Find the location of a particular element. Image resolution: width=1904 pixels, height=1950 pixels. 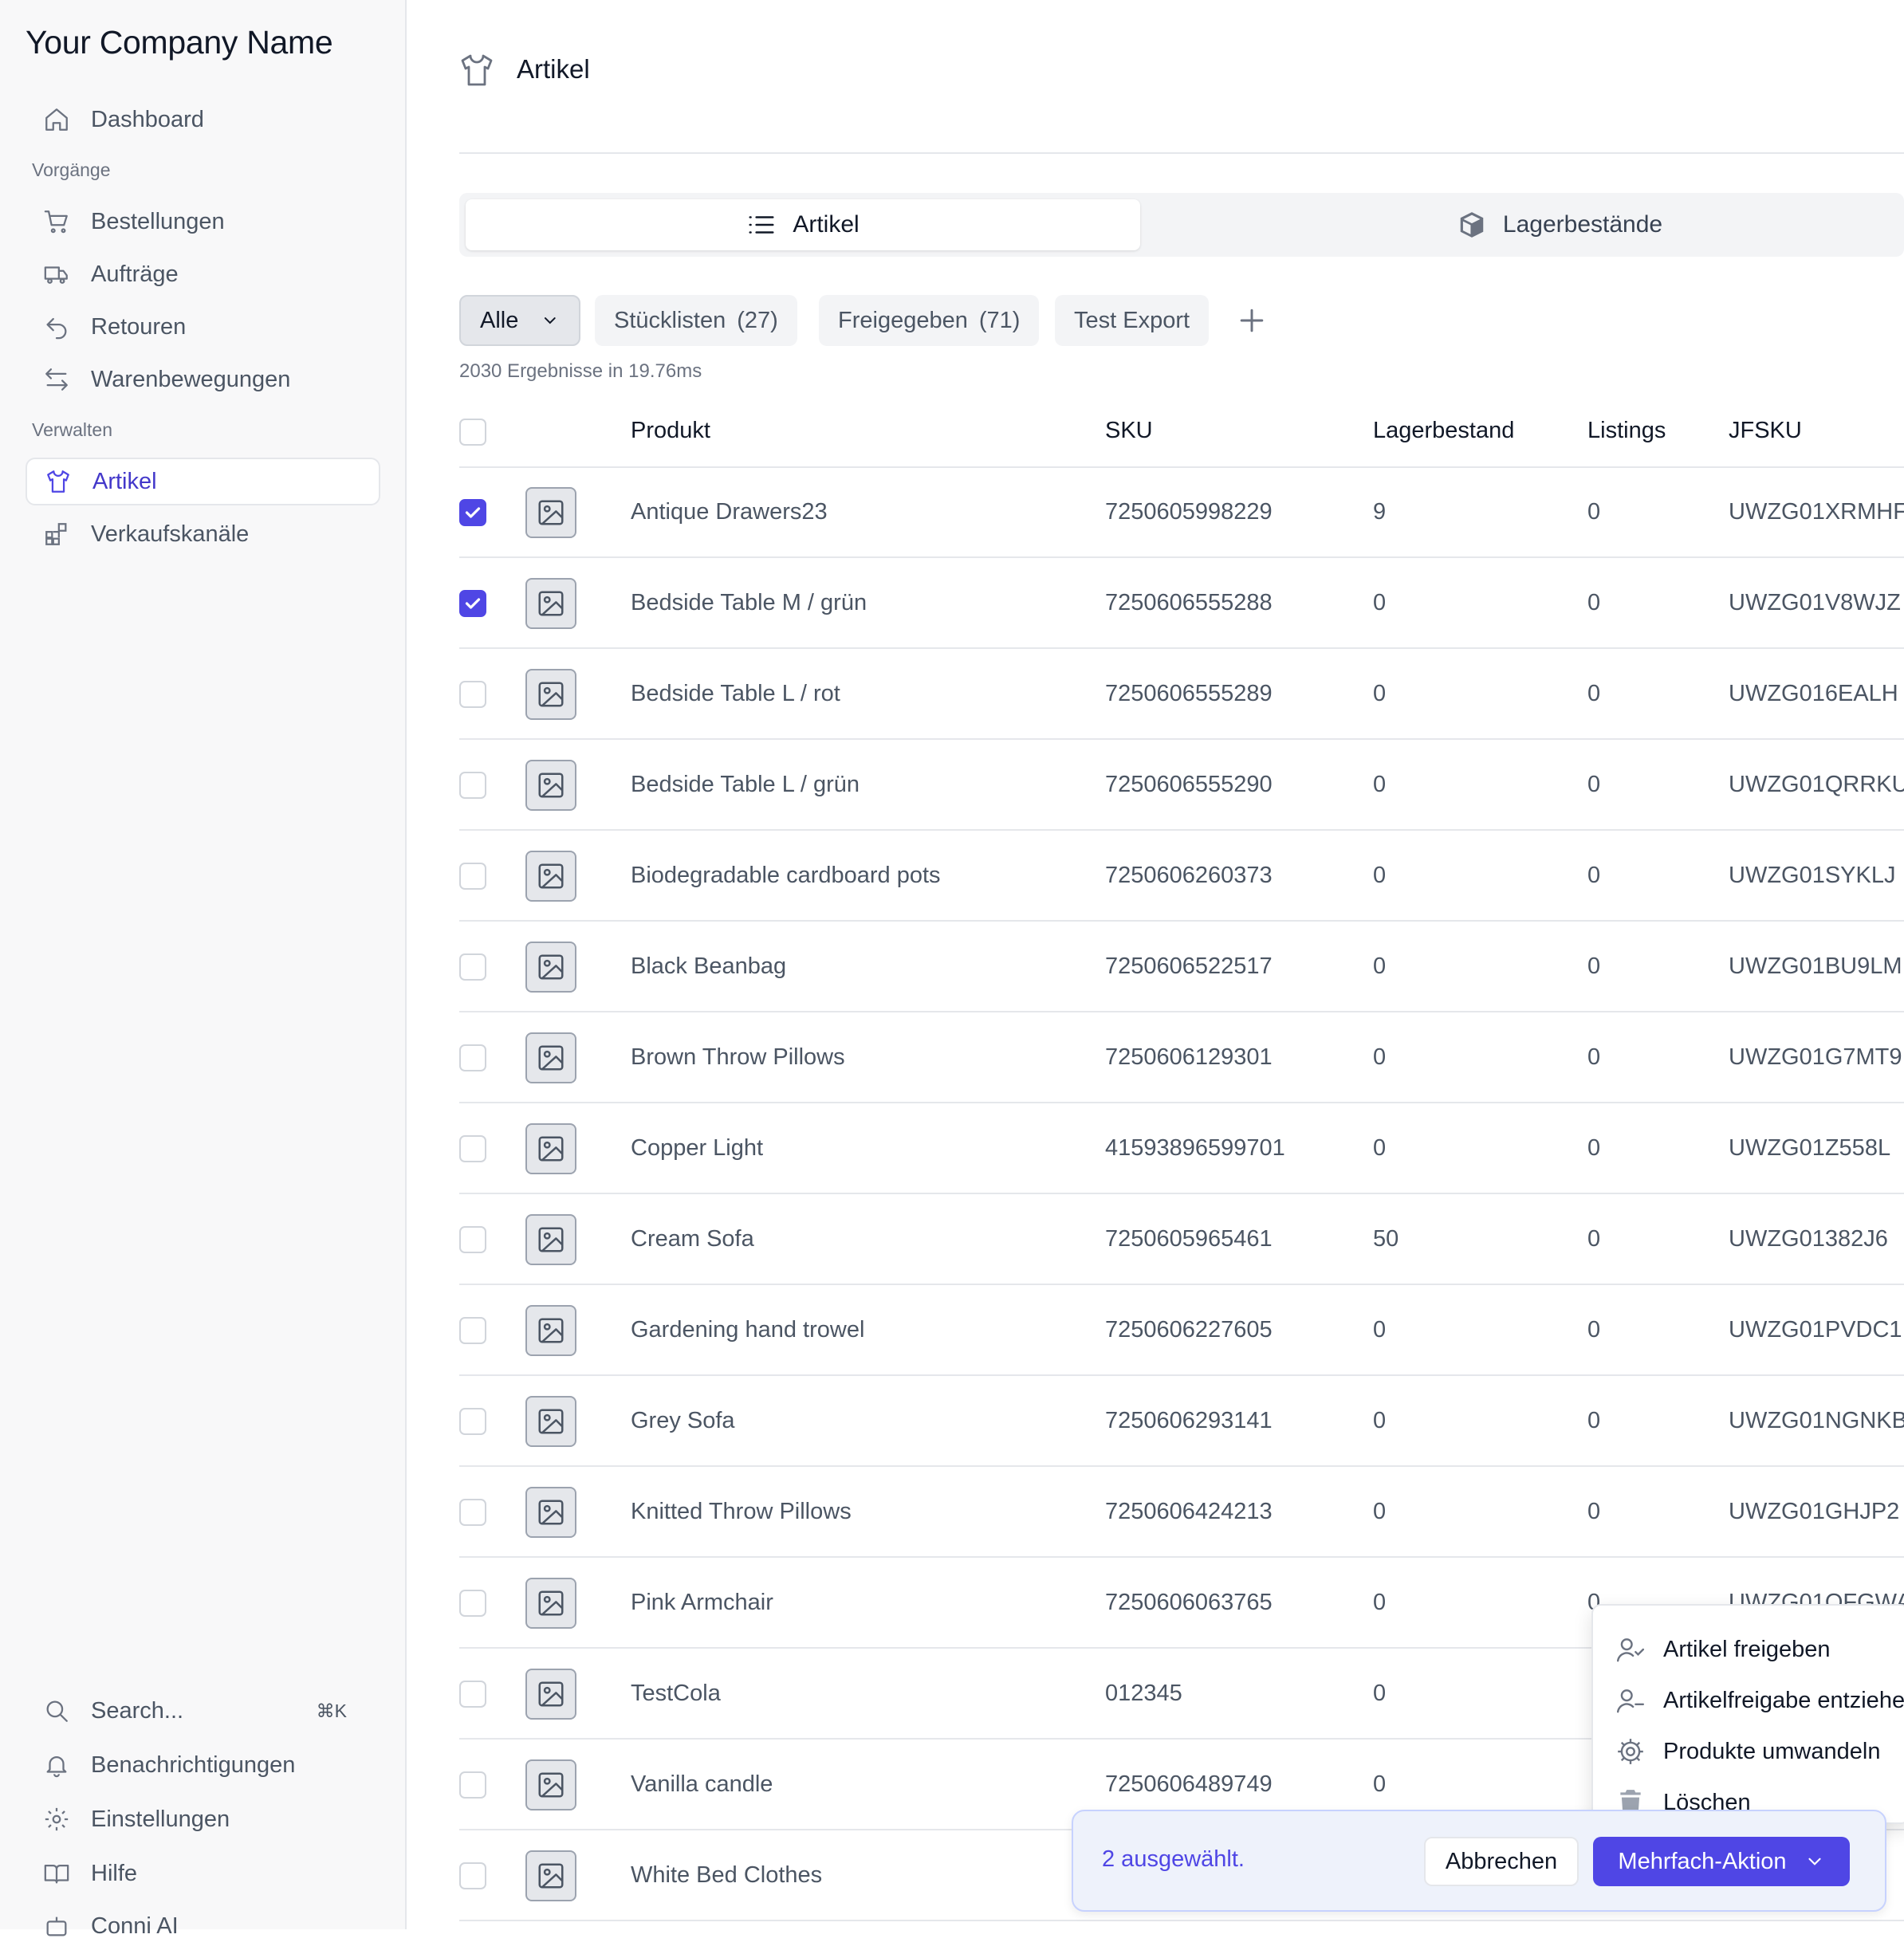

cell-sku: 7250606227605 is located at coordinates (1189, 1330).